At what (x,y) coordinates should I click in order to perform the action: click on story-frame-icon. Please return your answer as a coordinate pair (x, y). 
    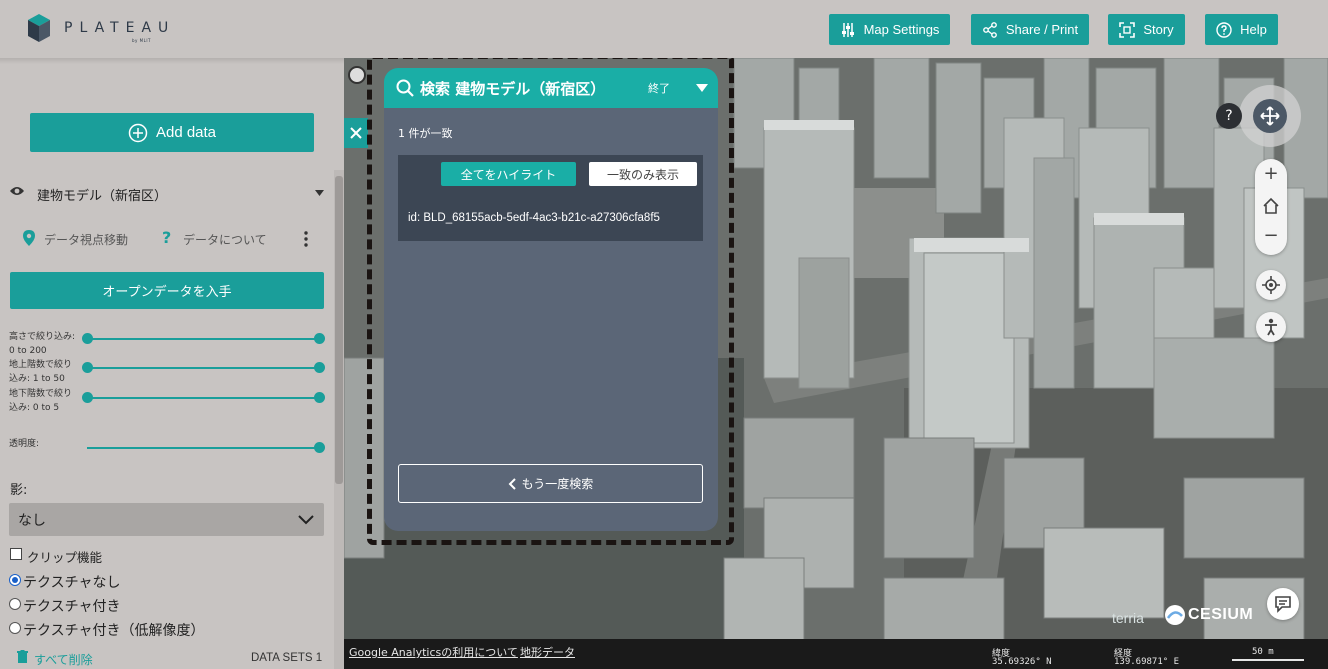
    Looking at the image, I should click on (1127, 29).